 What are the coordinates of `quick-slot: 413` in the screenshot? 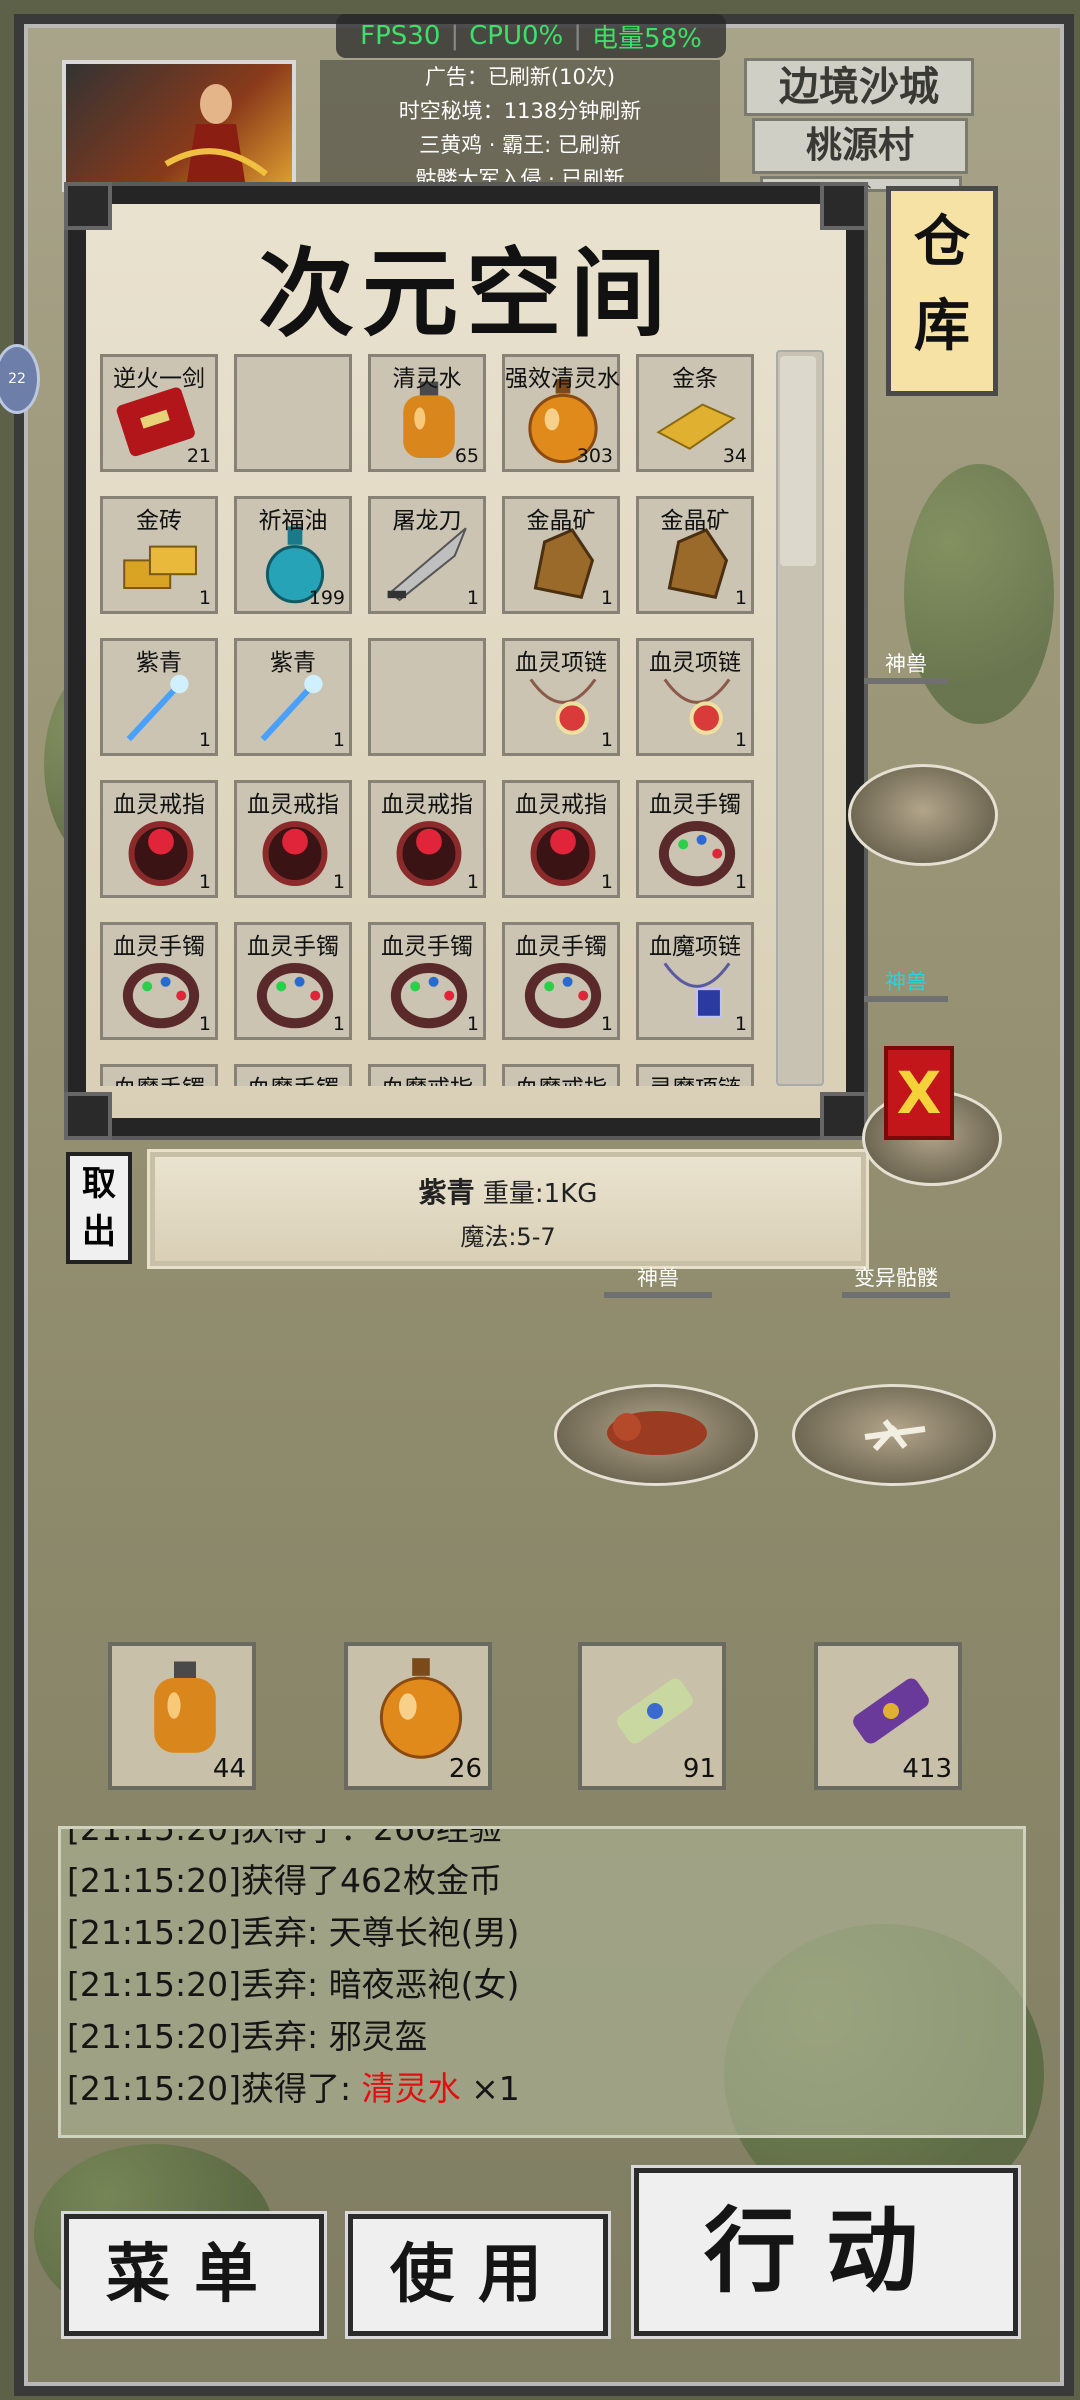 It's located at (888, 1716).